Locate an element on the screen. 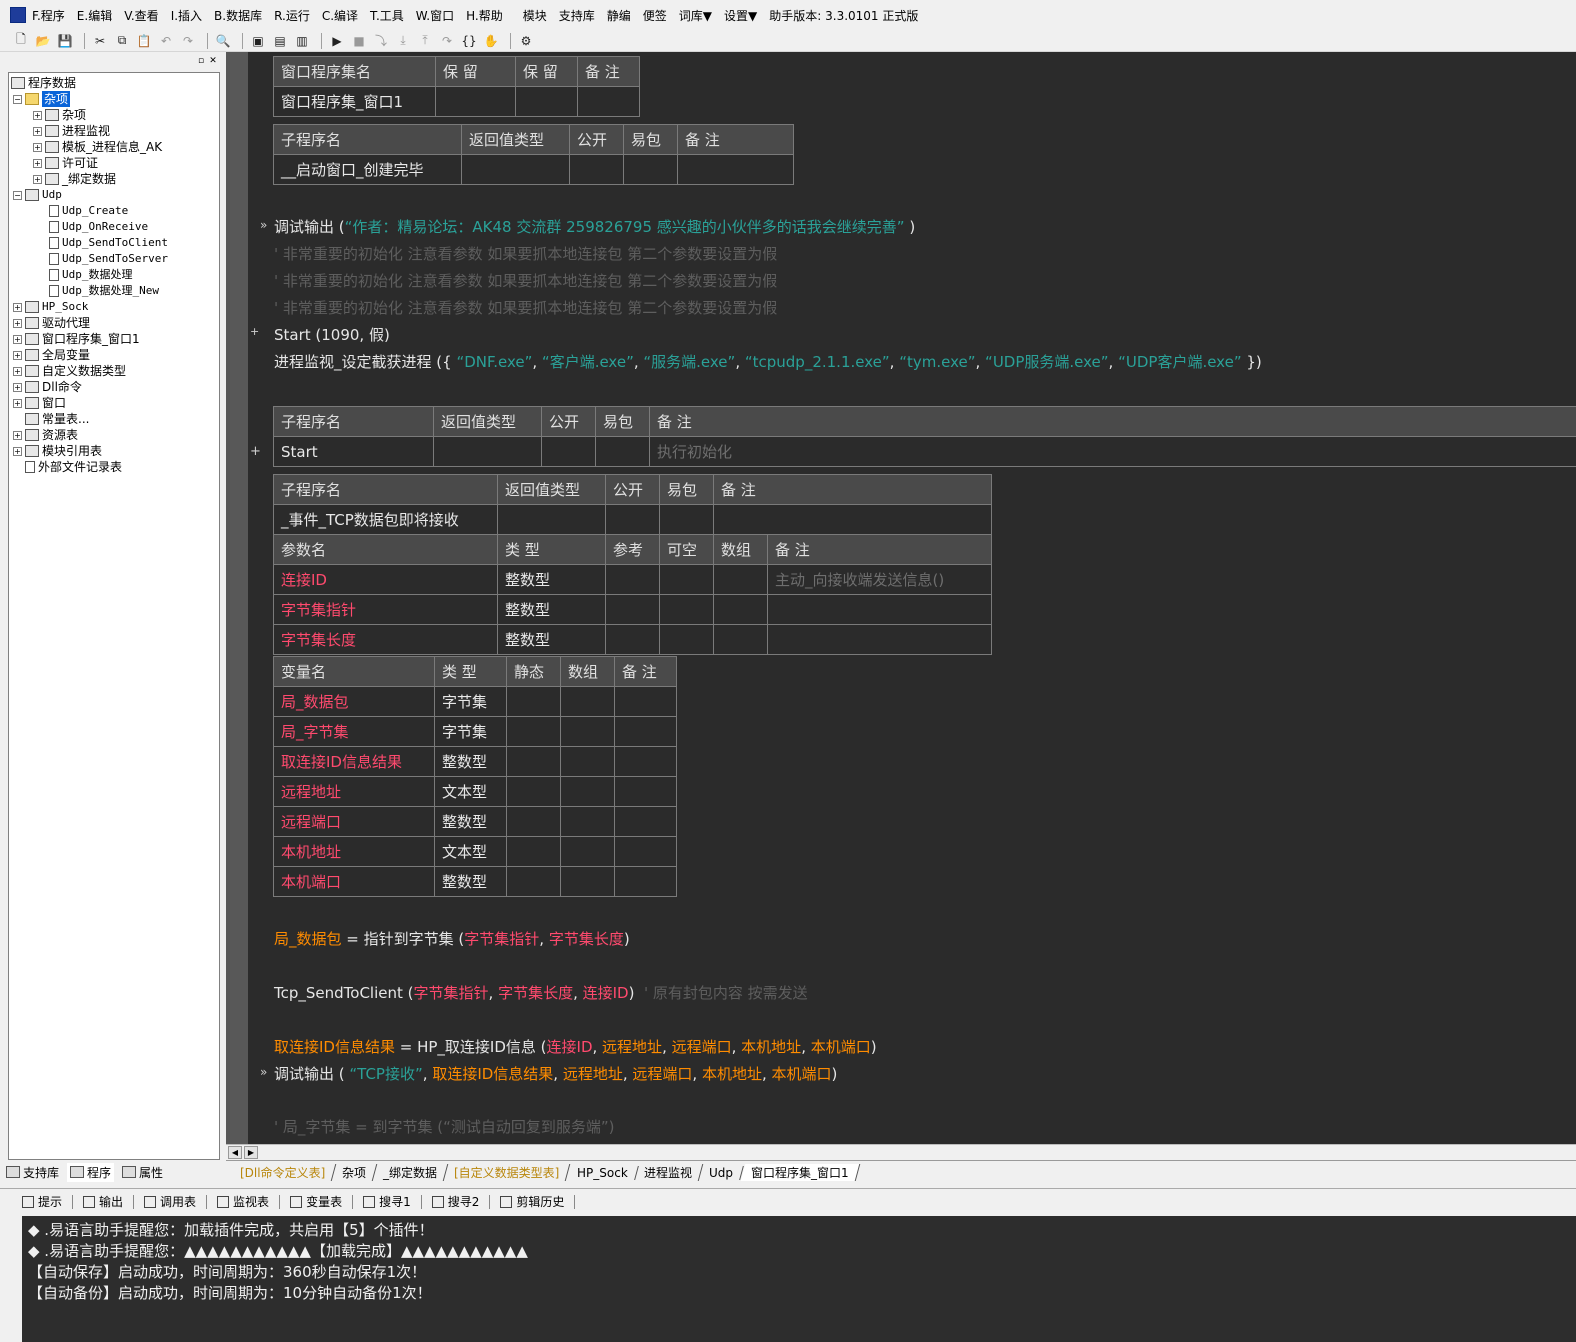 Image resolution: width=1576 pixels, height=1342 pixels. copy-icon: ⧉ is located at coordinates (122, 41).